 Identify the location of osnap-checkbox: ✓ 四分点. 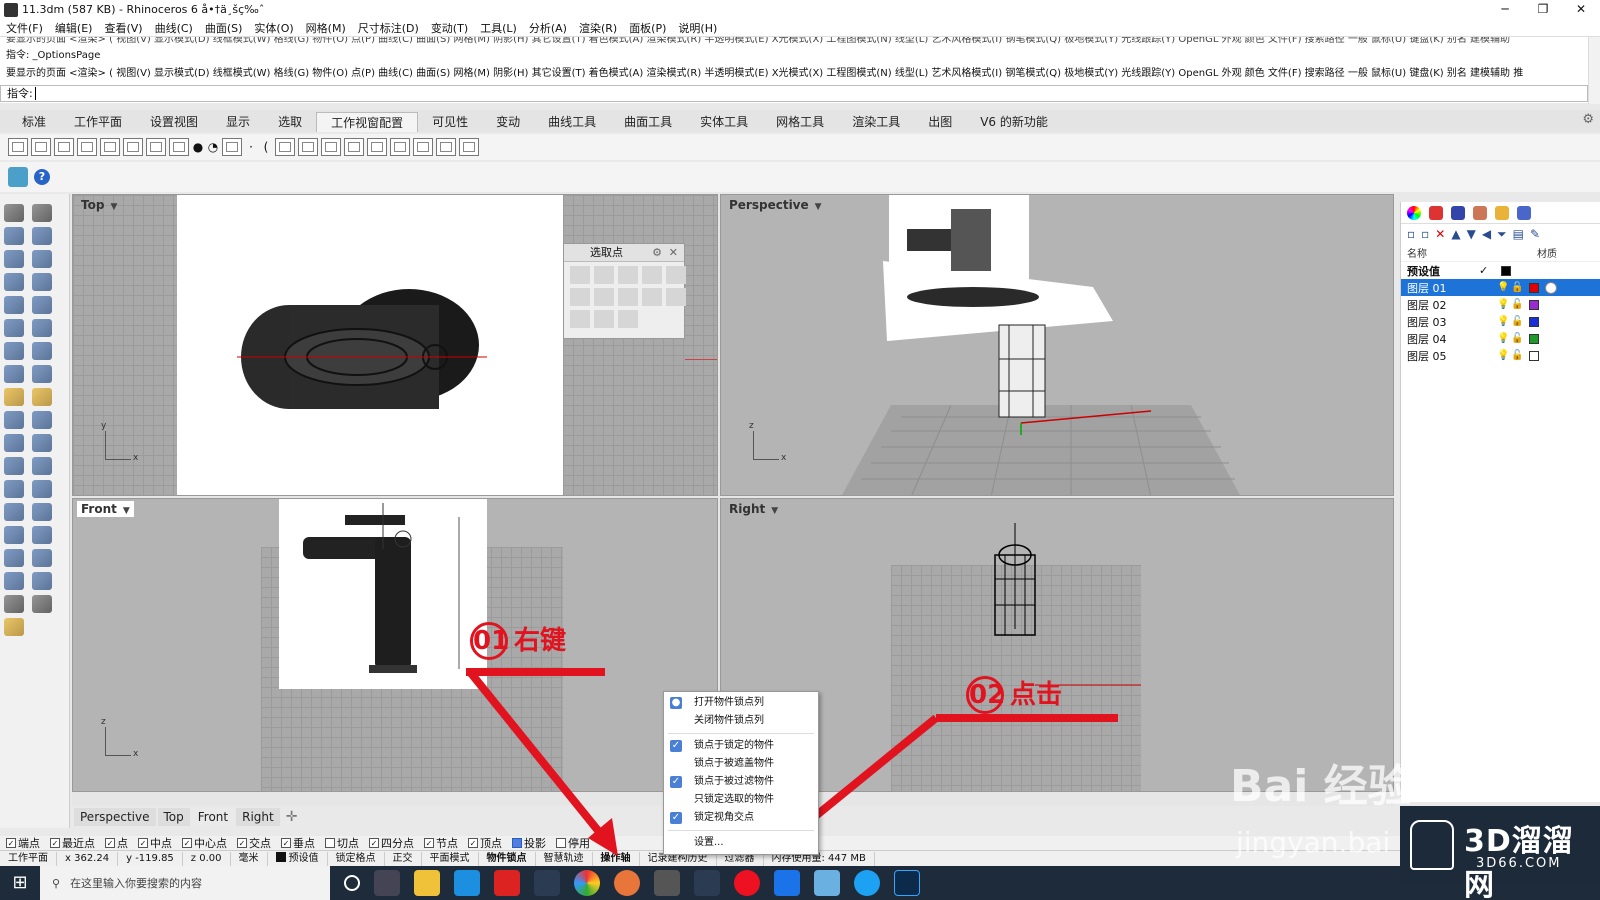
(391, 843).